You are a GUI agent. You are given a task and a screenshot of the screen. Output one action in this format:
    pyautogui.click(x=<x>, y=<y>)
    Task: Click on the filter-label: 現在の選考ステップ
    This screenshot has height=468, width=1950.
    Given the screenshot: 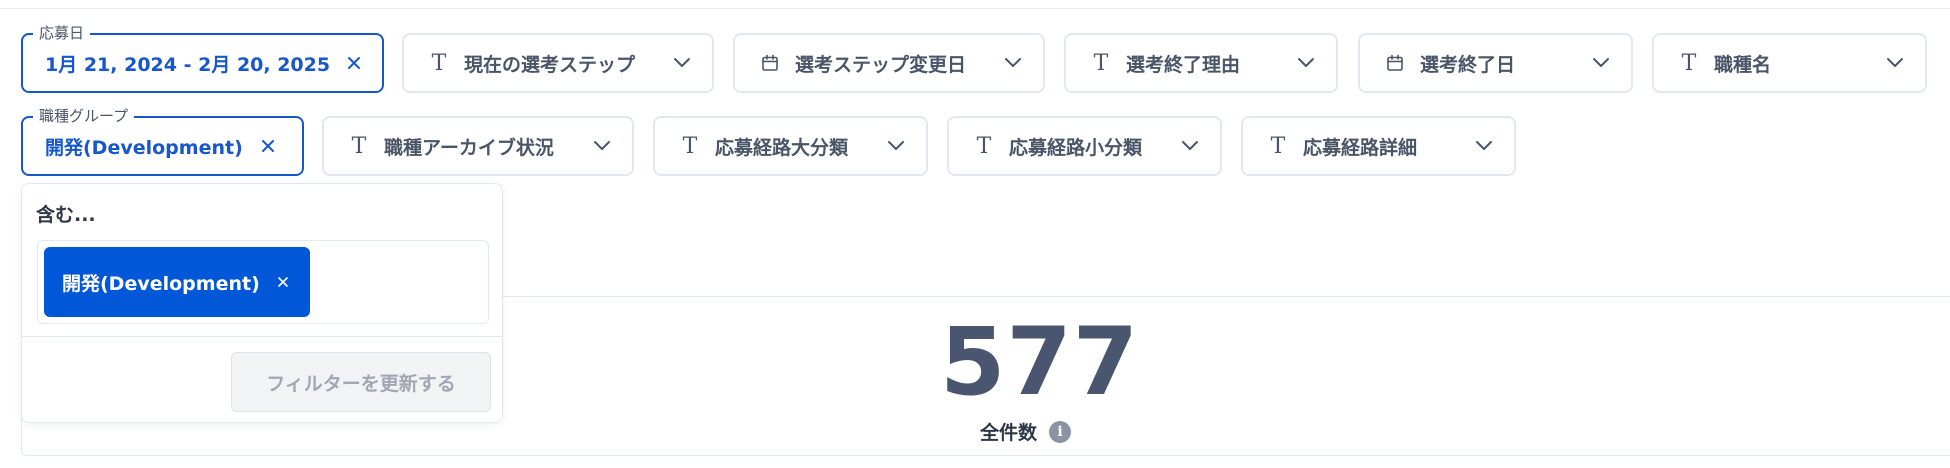 What is the action you would take?
    pyautogui.click(x=550, y=64)
    